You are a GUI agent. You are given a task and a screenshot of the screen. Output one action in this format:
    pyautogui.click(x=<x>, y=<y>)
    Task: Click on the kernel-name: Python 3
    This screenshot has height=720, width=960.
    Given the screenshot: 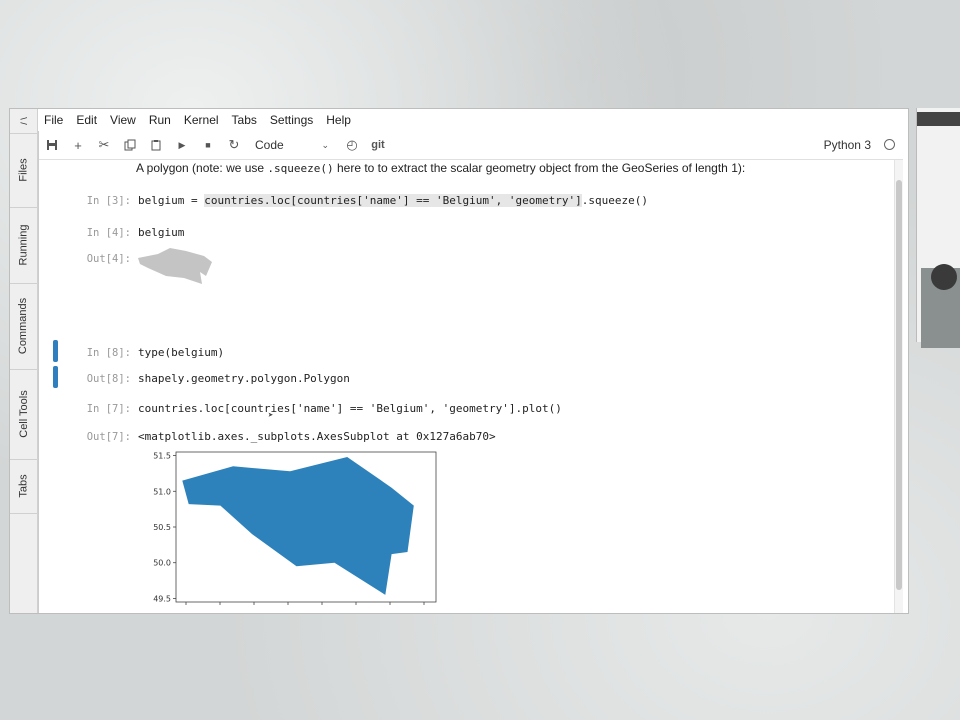 What is the action you would take?
    pyautogui.click(x=847, y=145)
    